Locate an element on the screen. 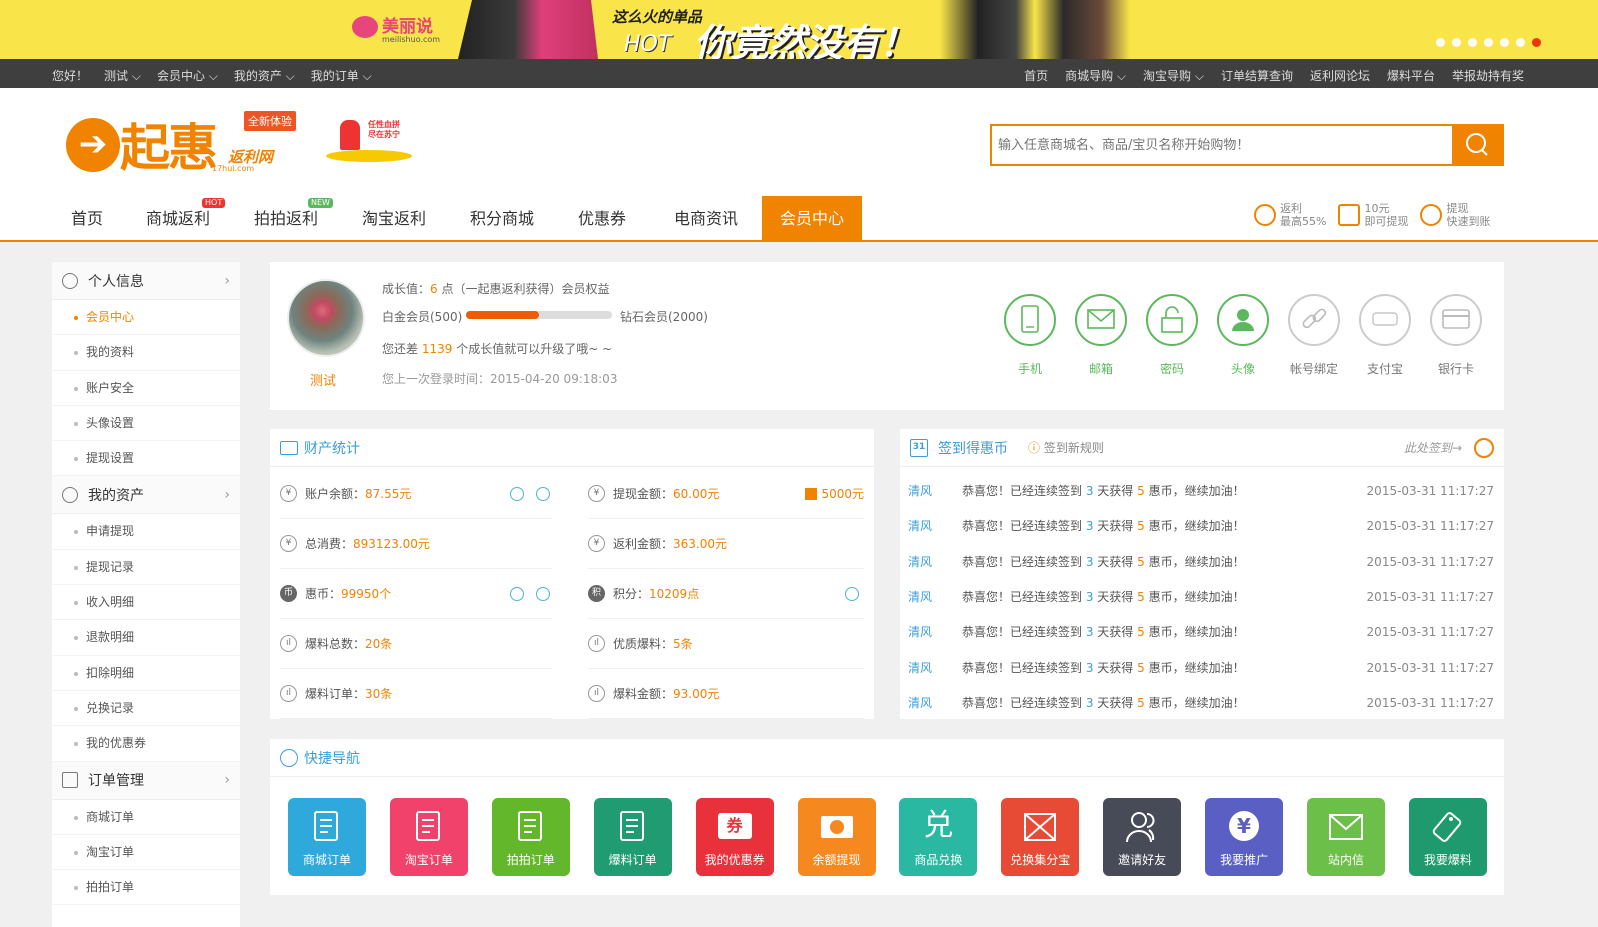  nav-coupons: 优惠券 is located at coordinates (602, 218).